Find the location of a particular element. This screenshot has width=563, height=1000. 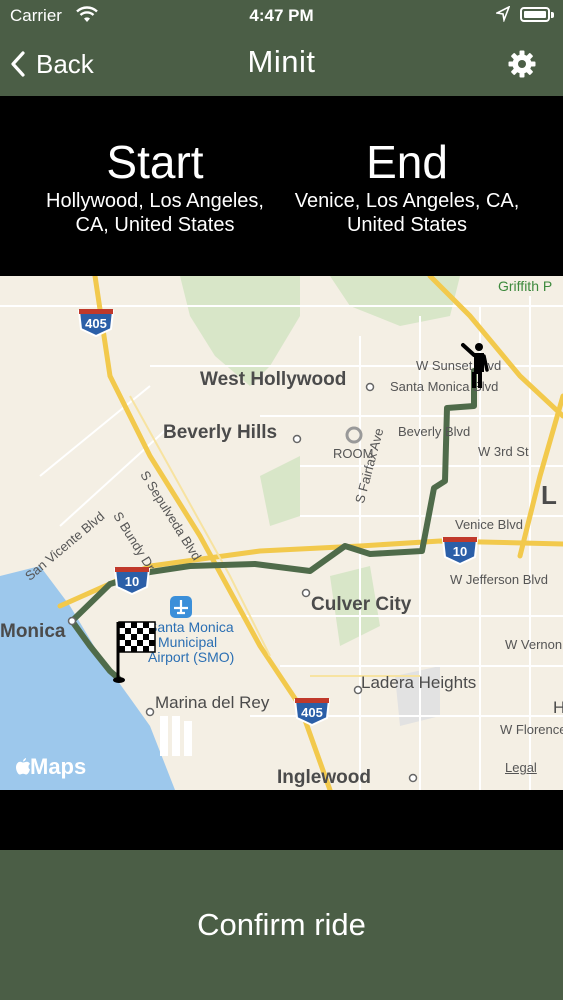

end-heading: End is located at coordinates (407, 162).